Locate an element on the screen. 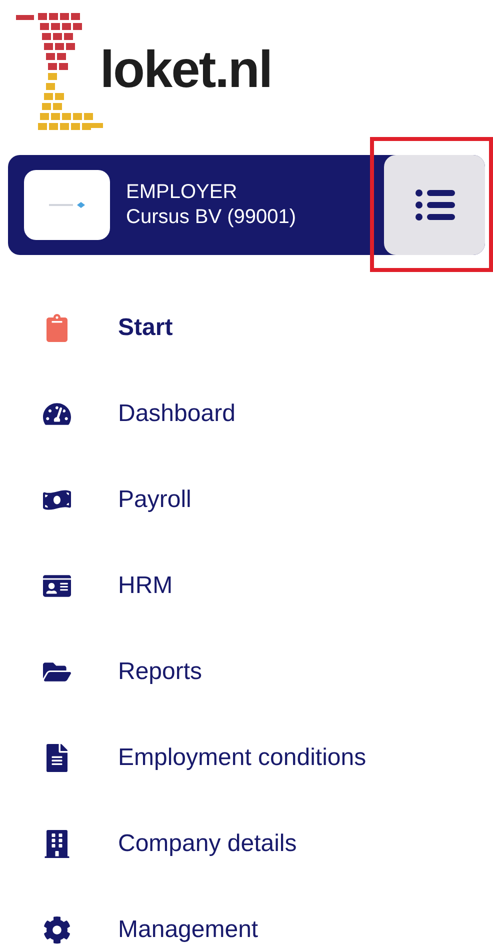 This screenshot has height=947, width=493. company-name: Cursus BV (99001) is located at coordinates (211, 217).